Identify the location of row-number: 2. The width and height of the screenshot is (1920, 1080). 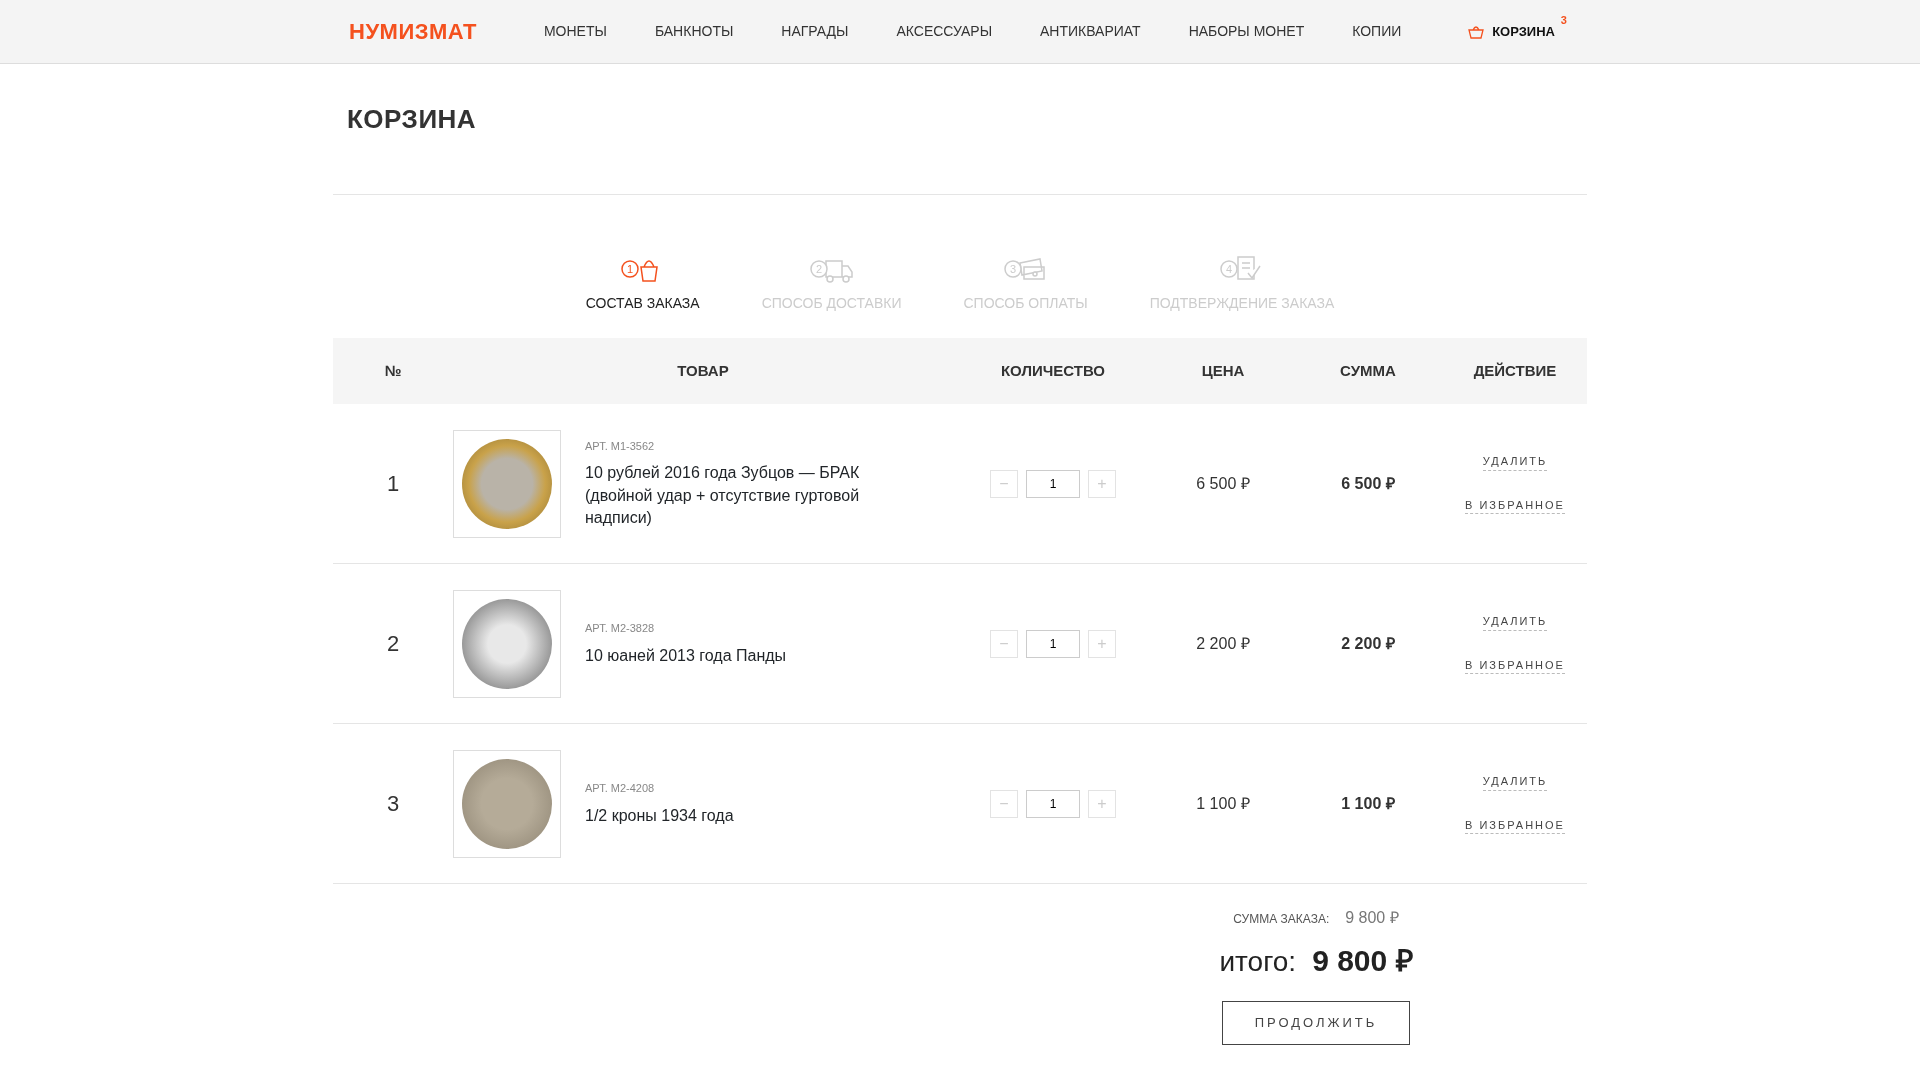
(393, 644).